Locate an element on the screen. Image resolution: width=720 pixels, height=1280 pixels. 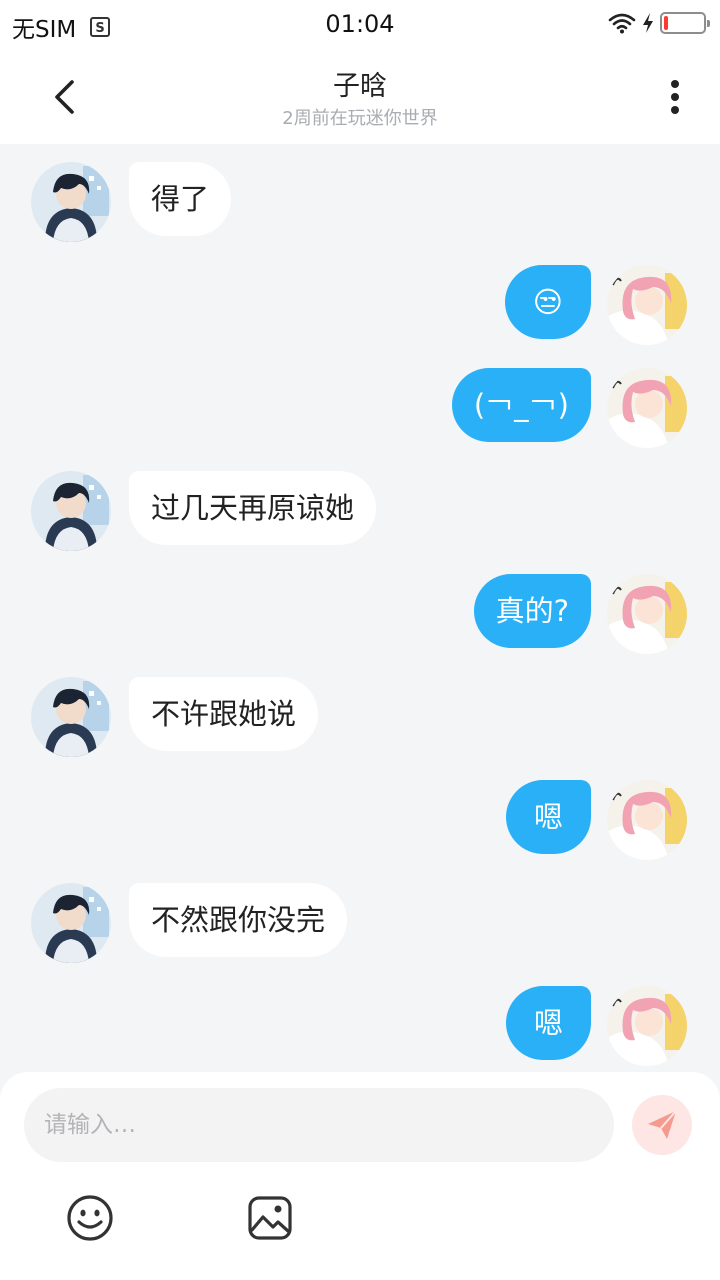
message-row: 过几天再原谅她 is located at coordinates (360, 511).